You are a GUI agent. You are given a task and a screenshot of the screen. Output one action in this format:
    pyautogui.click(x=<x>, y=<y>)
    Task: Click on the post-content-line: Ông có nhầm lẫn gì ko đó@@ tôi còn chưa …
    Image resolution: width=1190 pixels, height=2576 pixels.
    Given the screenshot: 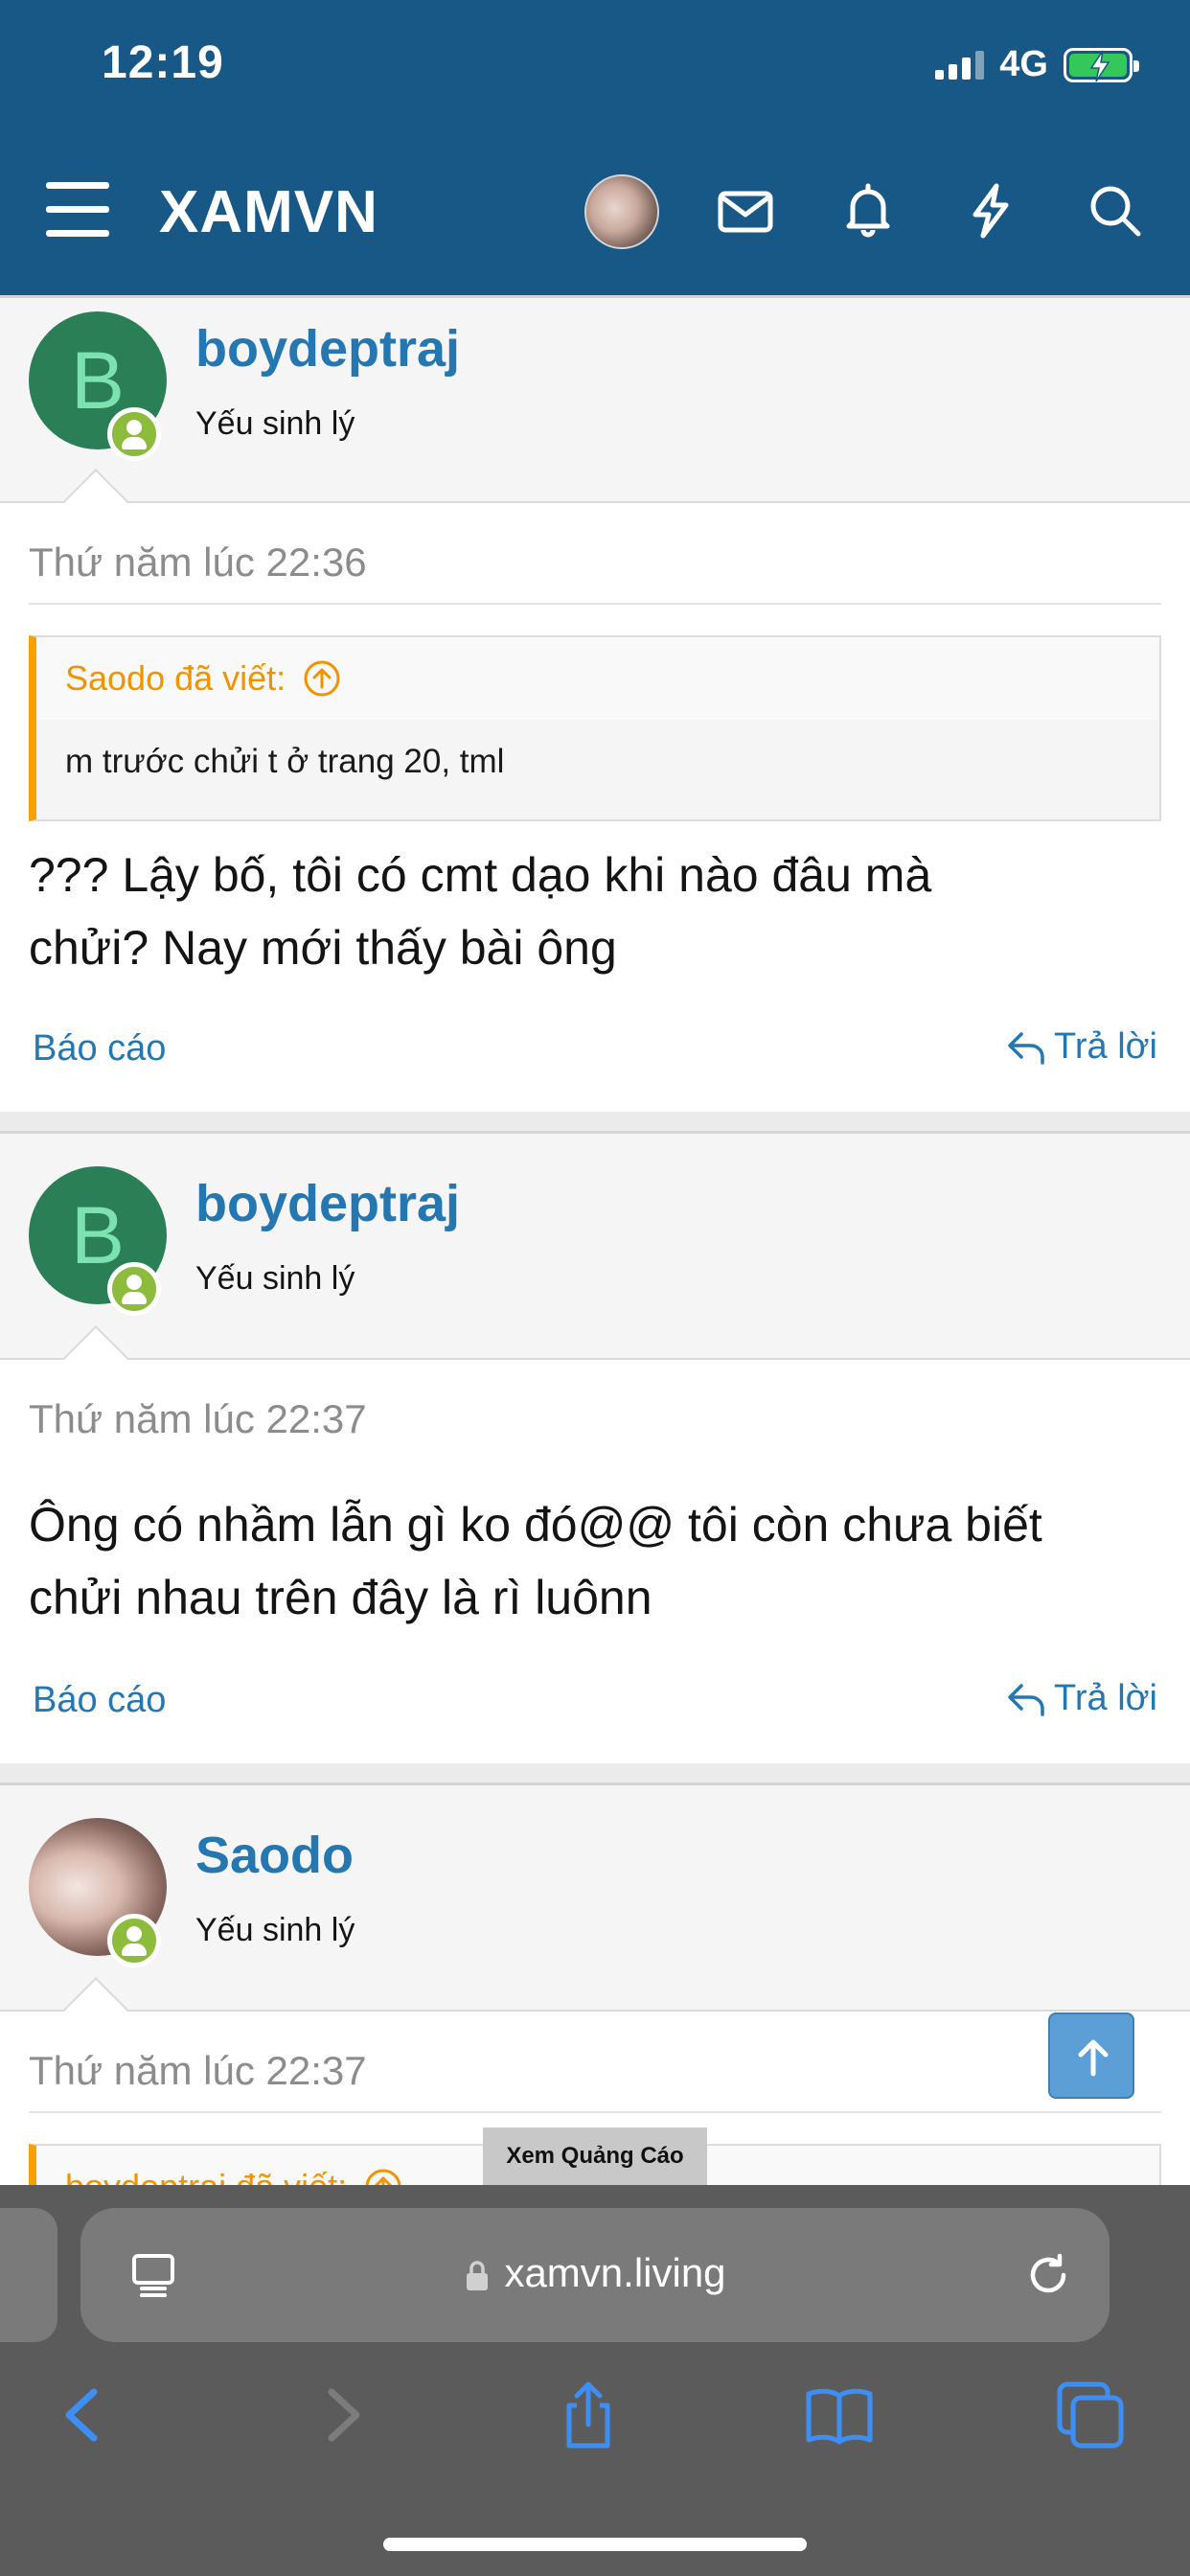 What is the action you would take?
    pyautogui.click(x=536, y=1525)
    